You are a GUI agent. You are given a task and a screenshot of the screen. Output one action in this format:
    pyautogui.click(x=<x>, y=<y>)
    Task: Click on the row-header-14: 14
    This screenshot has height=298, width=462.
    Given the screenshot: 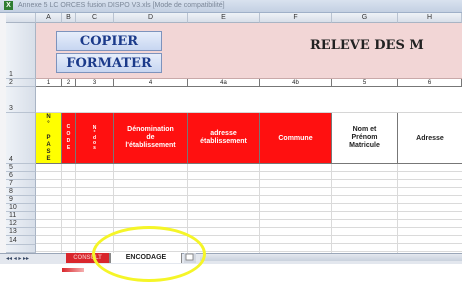 What is the action you would take?
    pyautogui.click(x=21, y=240)
    